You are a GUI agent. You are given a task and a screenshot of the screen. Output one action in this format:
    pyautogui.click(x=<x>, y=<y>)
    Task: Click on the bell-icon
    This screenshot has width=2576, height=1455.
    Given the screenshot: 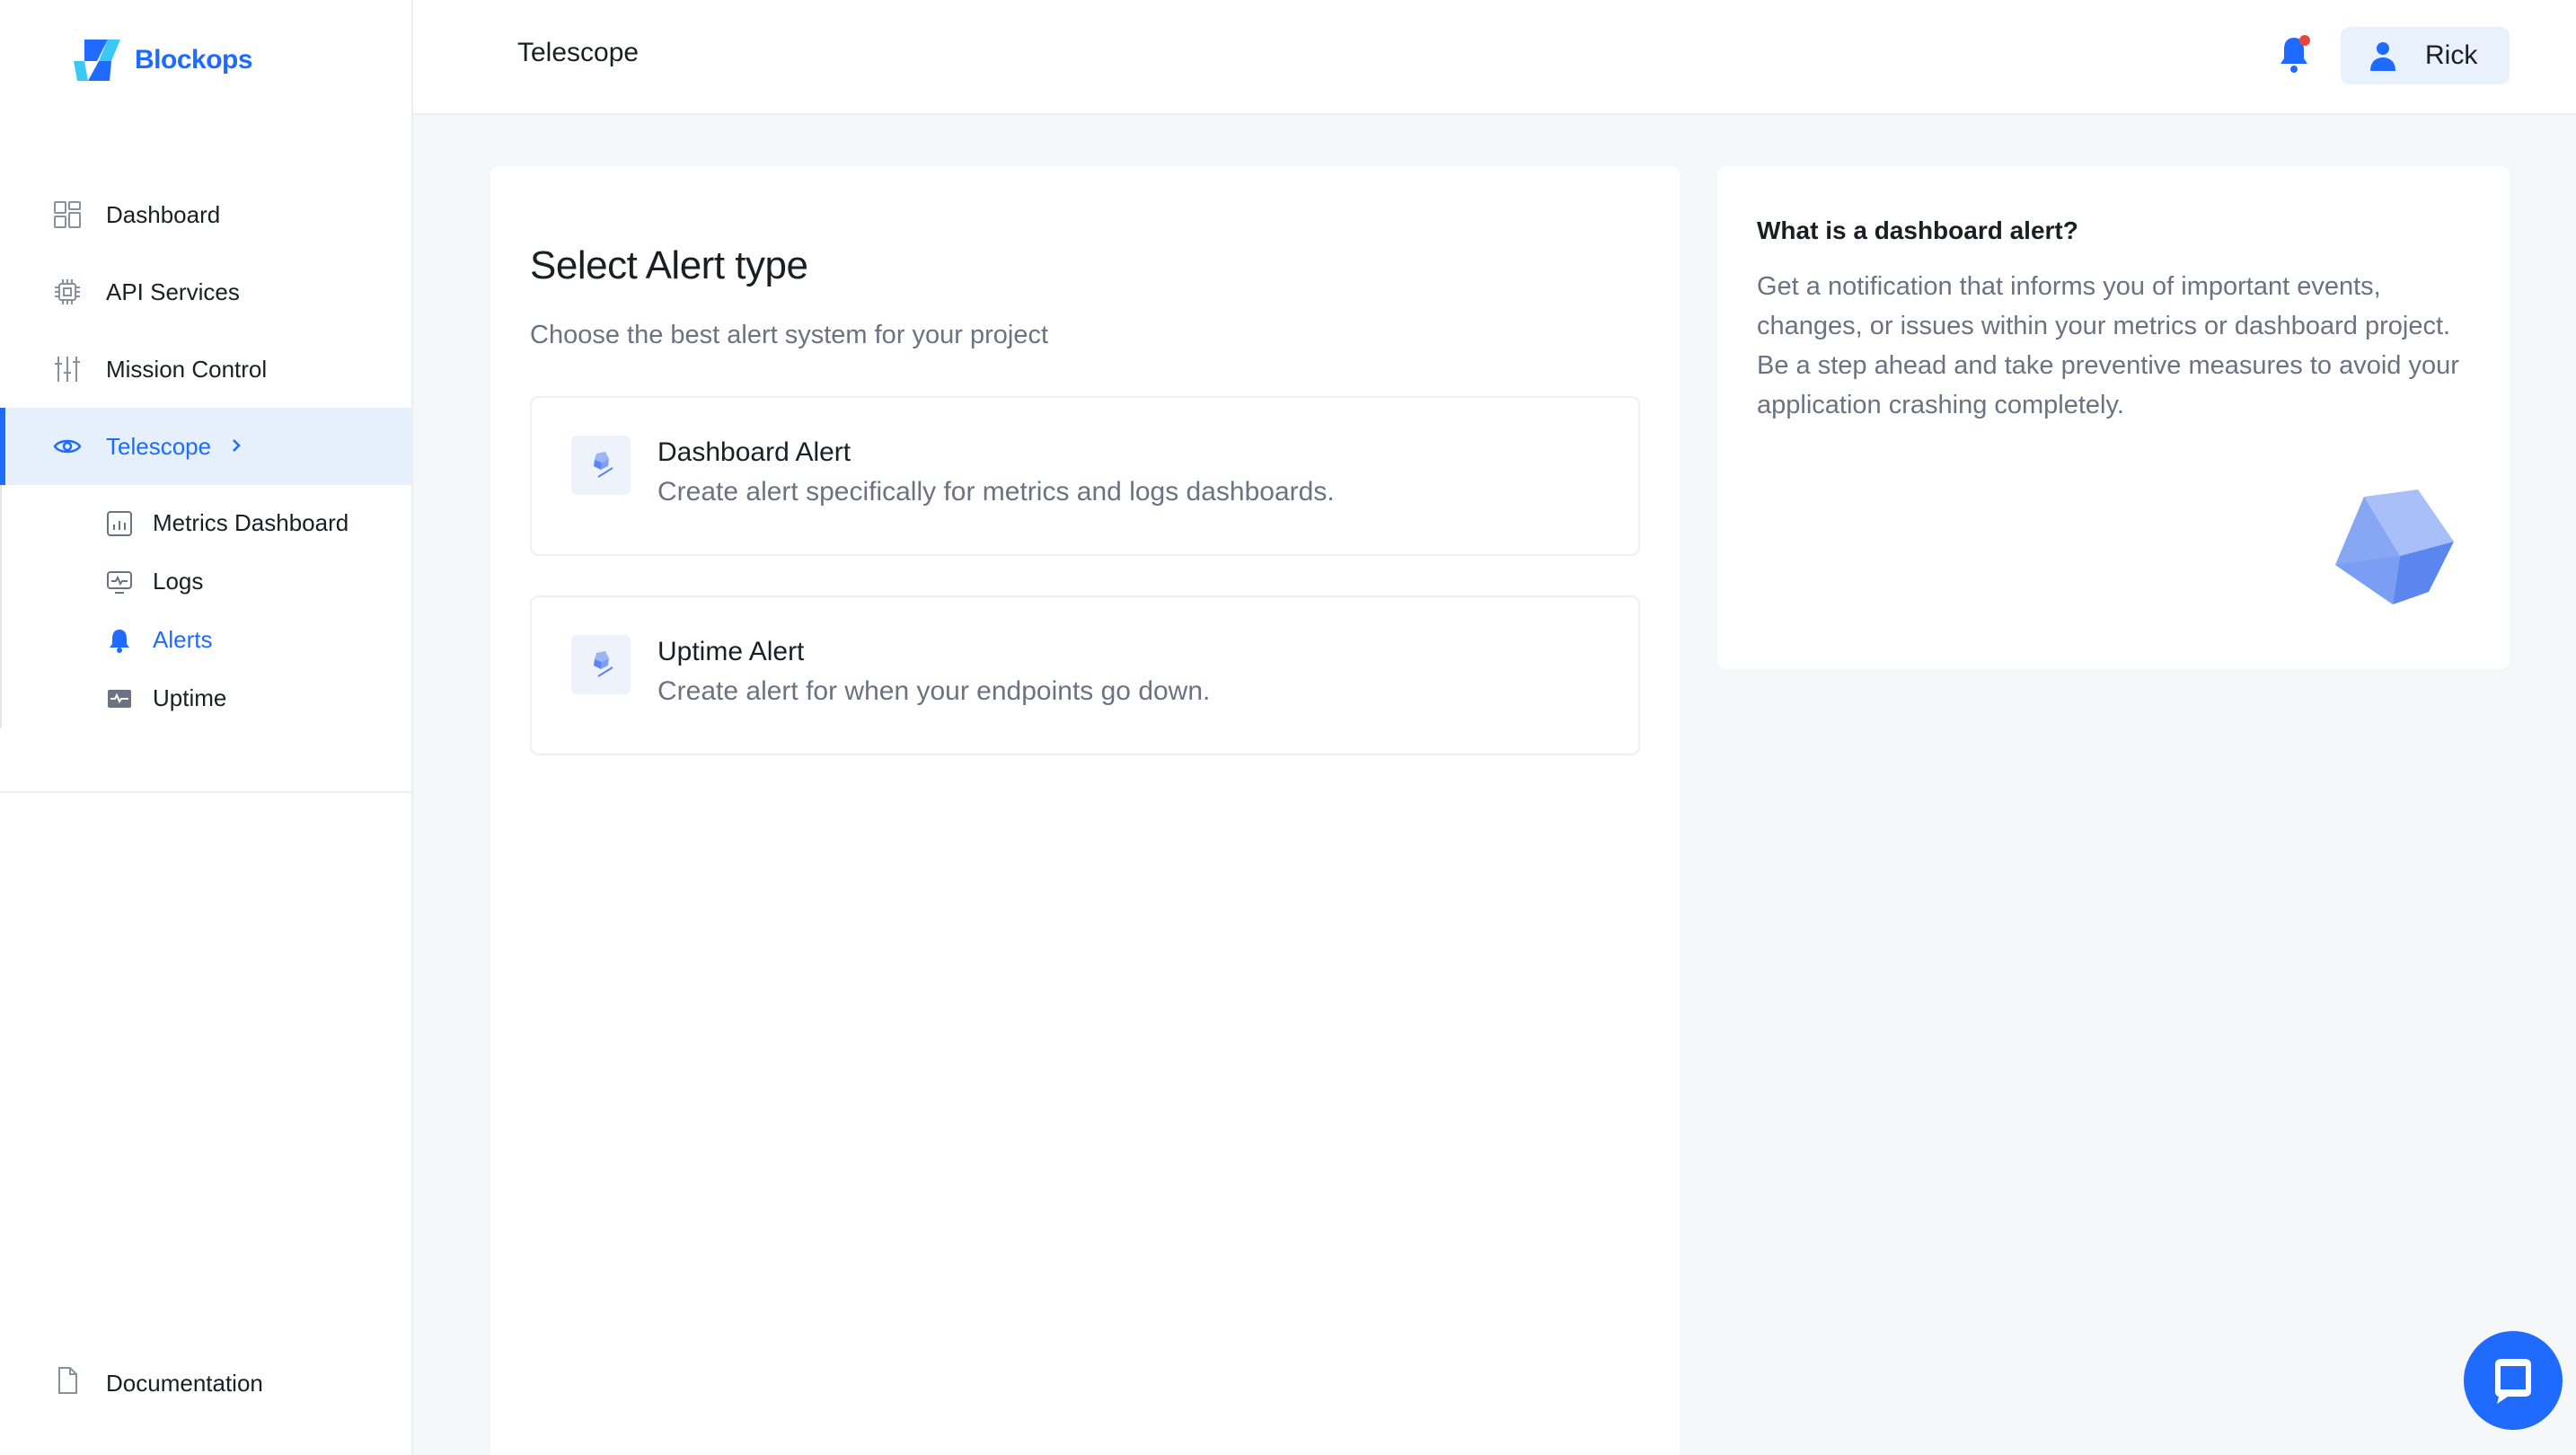 What is the action you would take?
    pyautogui.click(x=119, y=640)
    